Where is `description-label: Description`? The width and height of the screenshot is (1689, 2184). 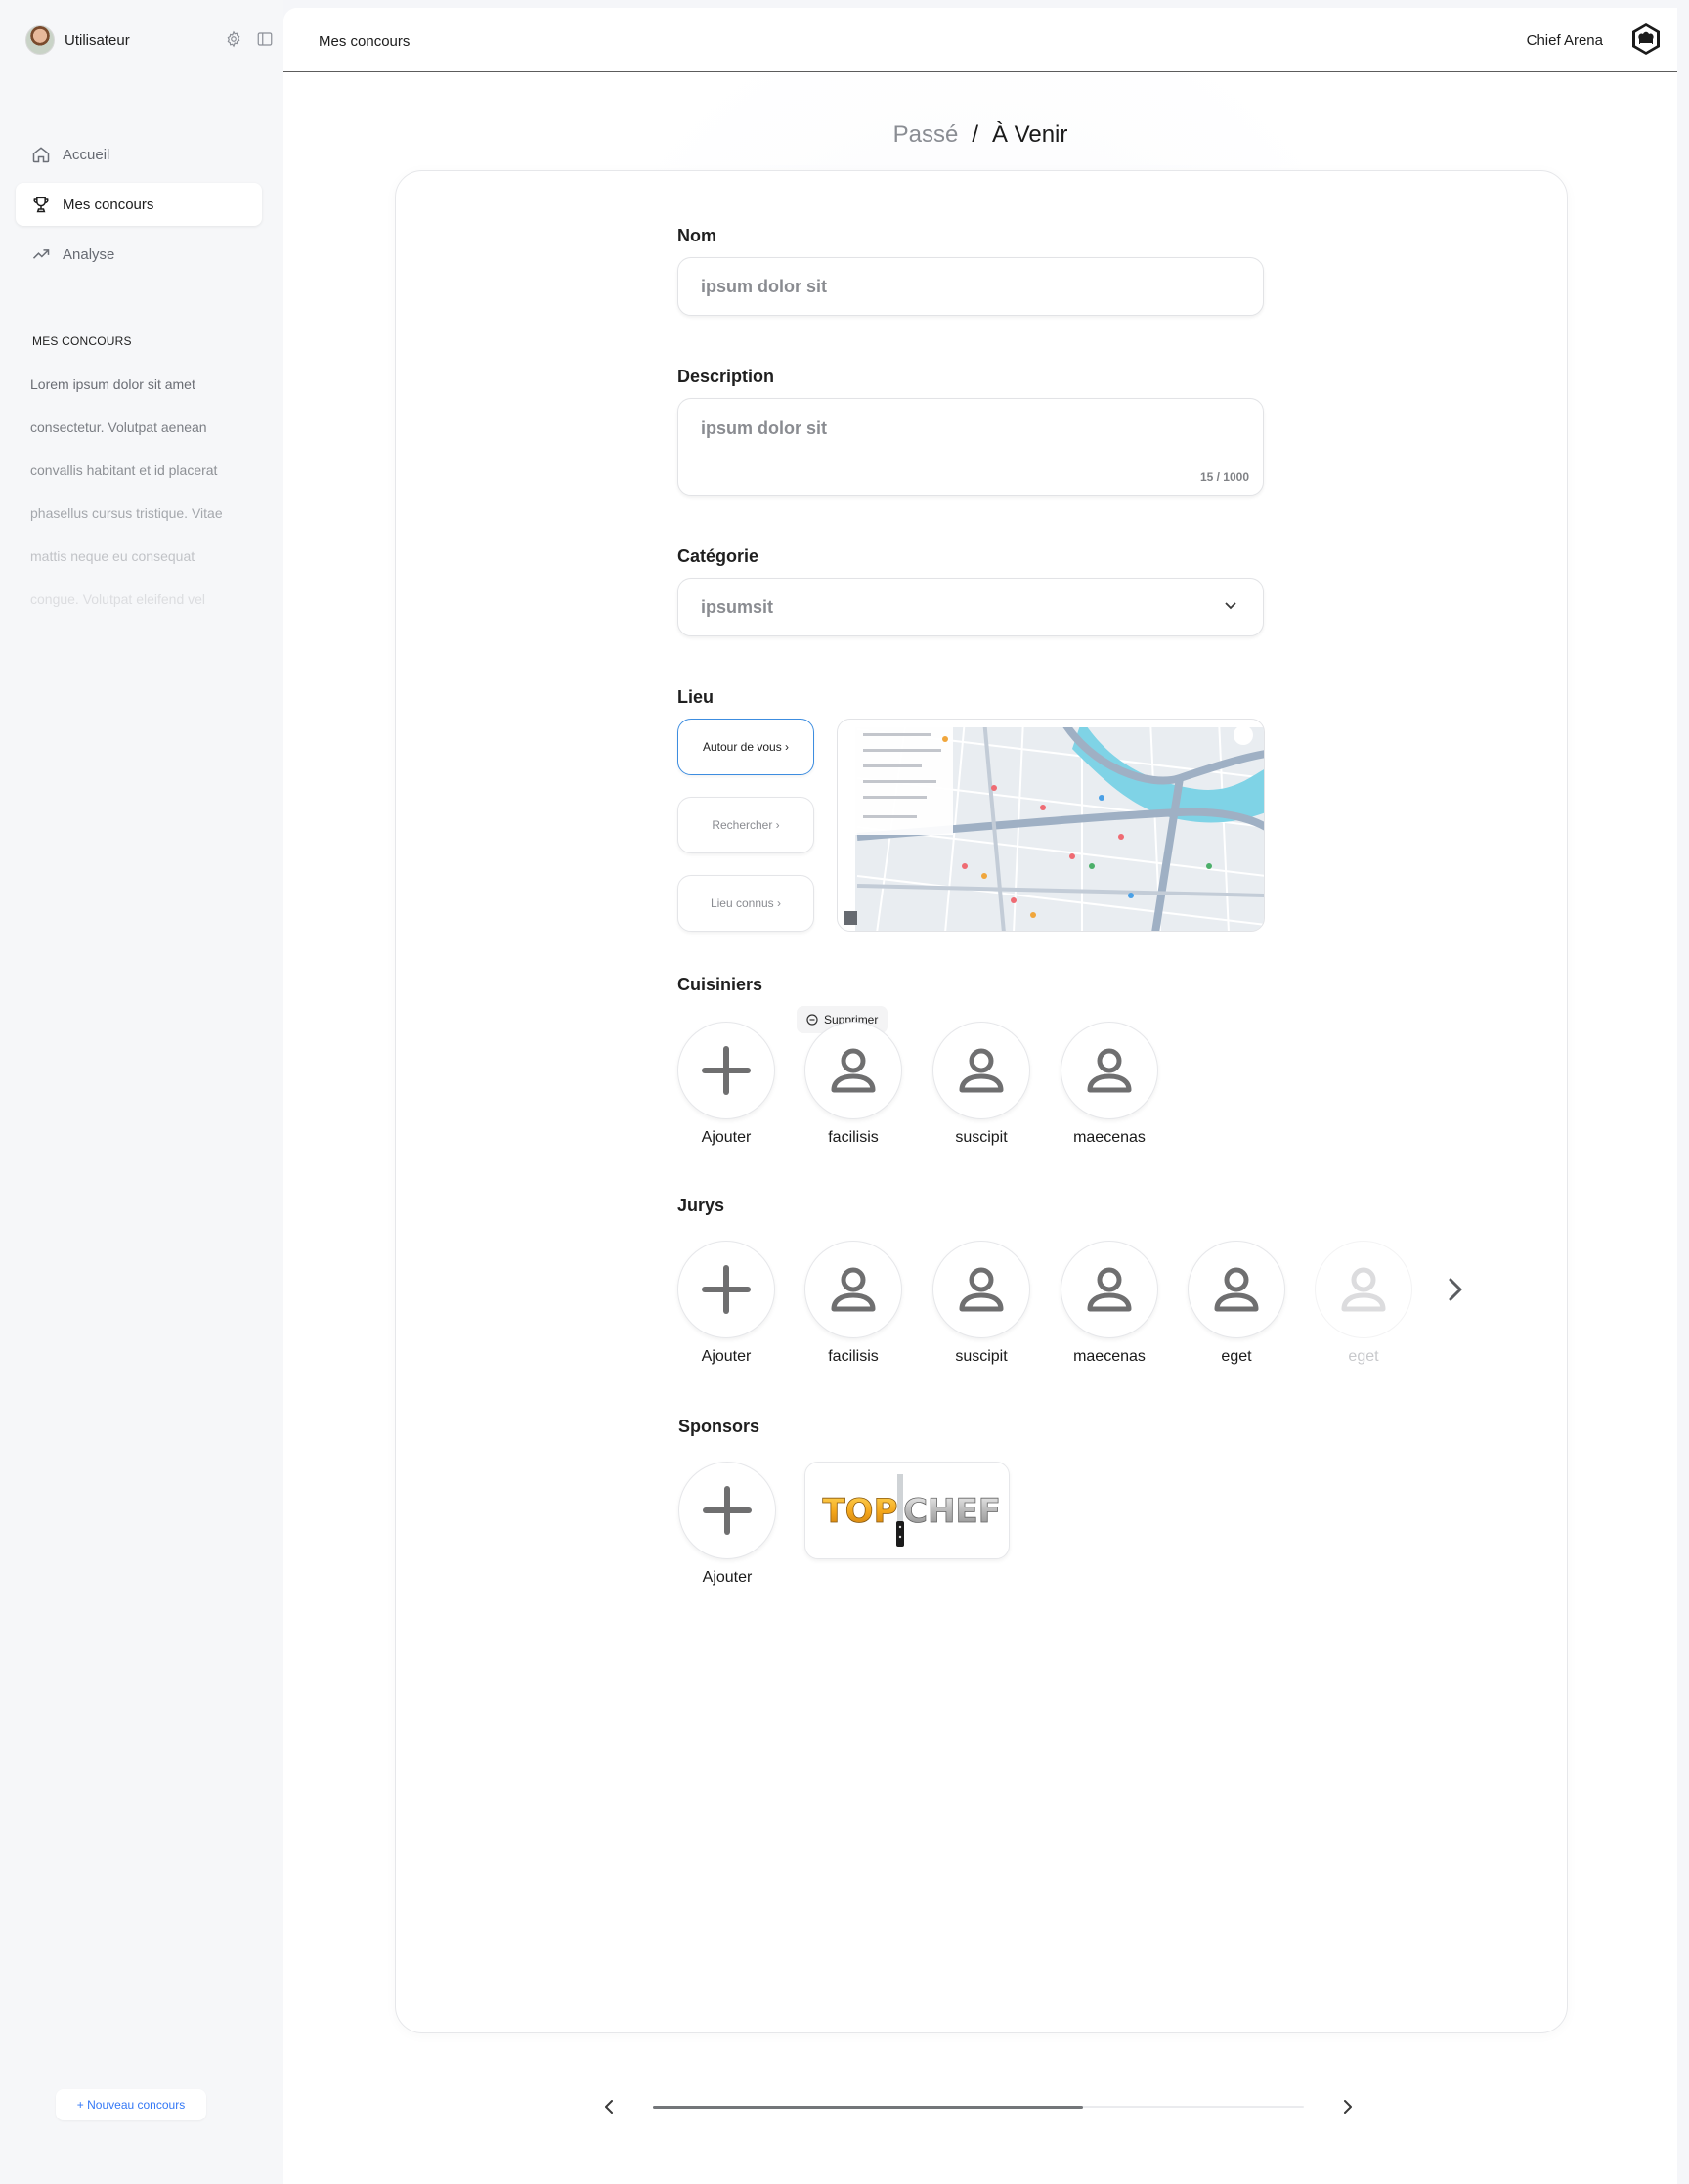
description-label: Description is located at coordinates (726, 376).